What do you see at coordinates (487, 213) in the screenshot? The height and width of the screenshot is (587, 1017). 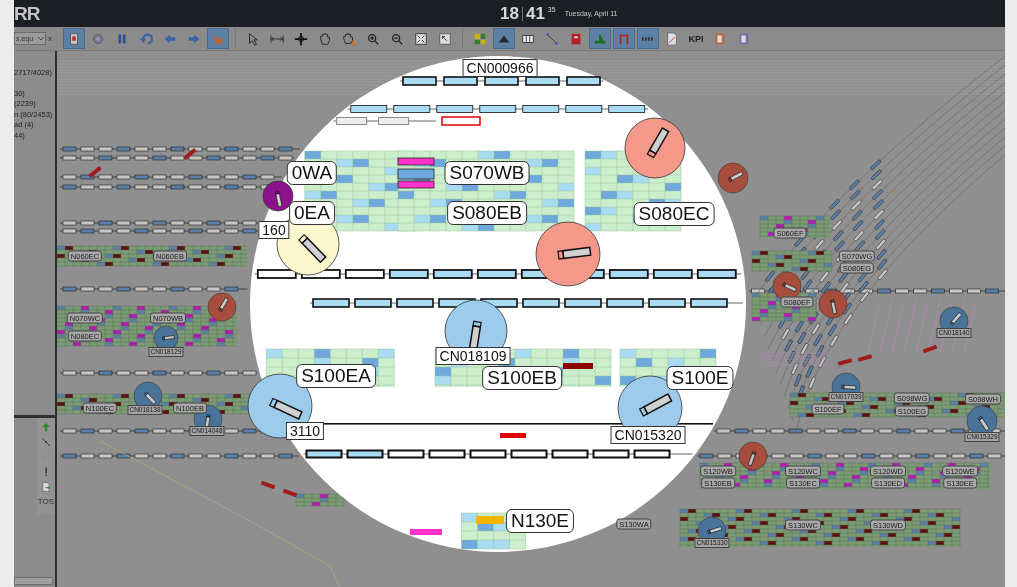 I see `track-label: S080EB` at bounding box center [487, 213].